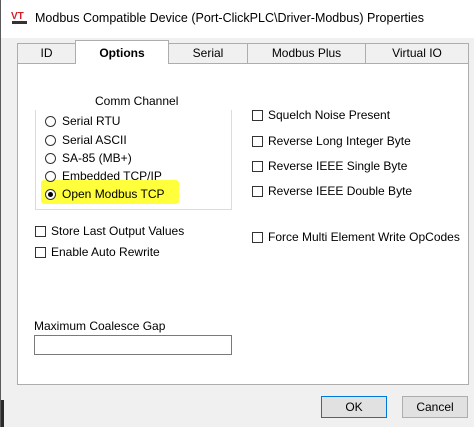 The height and width of the screenshot is (427, 474). What do you see at coordinates (50, 194) in the screenshot?
I see `radio-button-selected-icon` at bounding box center [50, 194].